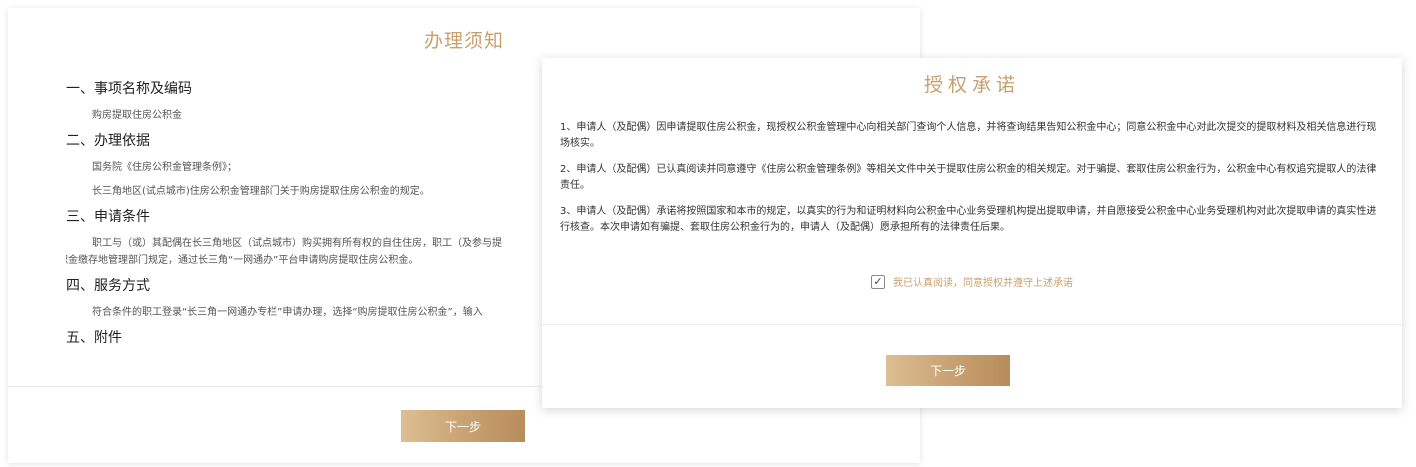 The width and height of the screenshot is (1416, 467). I want to click on section-heading: 三、申请条件, so click(108, 217).